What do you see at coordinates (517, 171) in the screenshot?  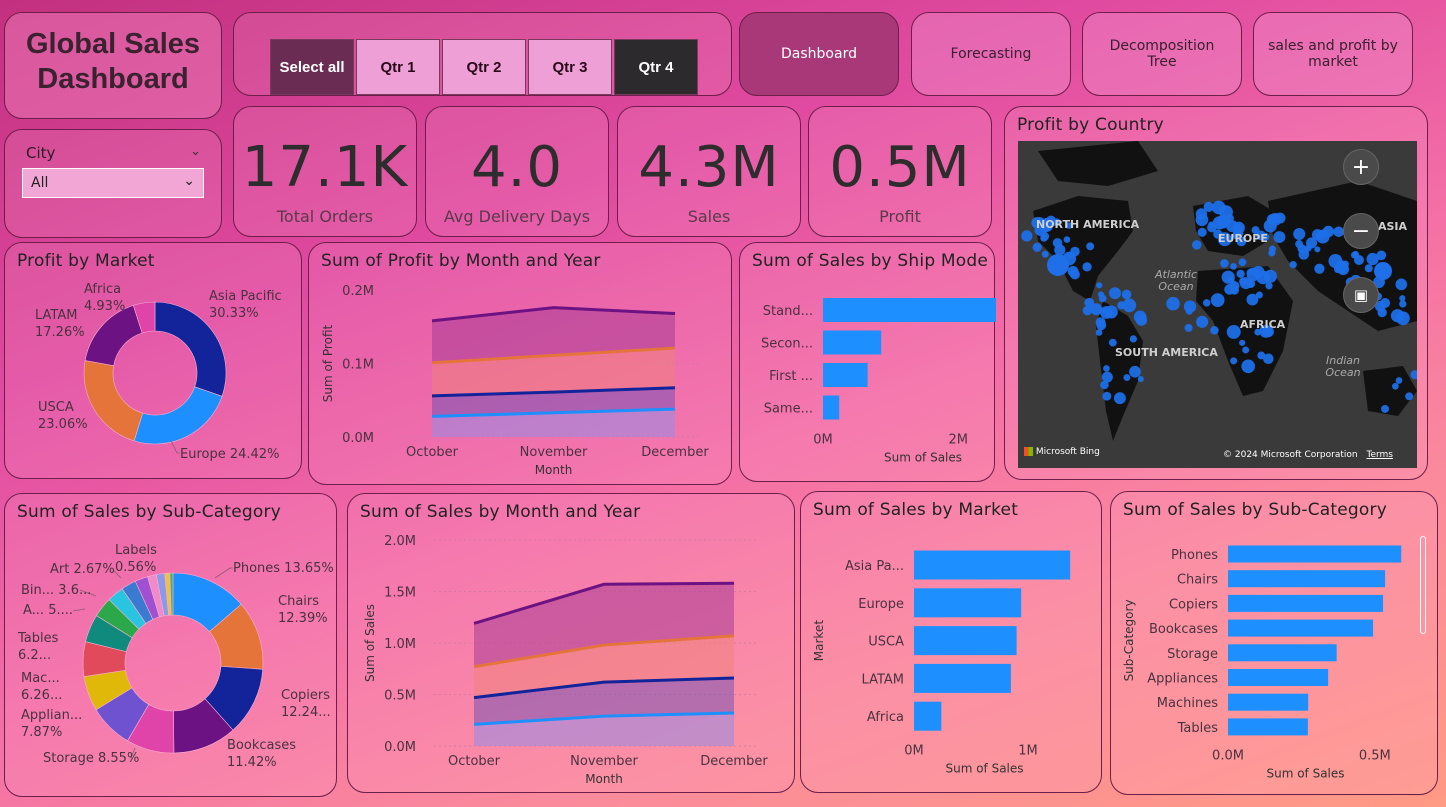 I see `kpi-avg-delivery-days: 4.0 Avg Delivery Days` at bounding box center [517, 171].